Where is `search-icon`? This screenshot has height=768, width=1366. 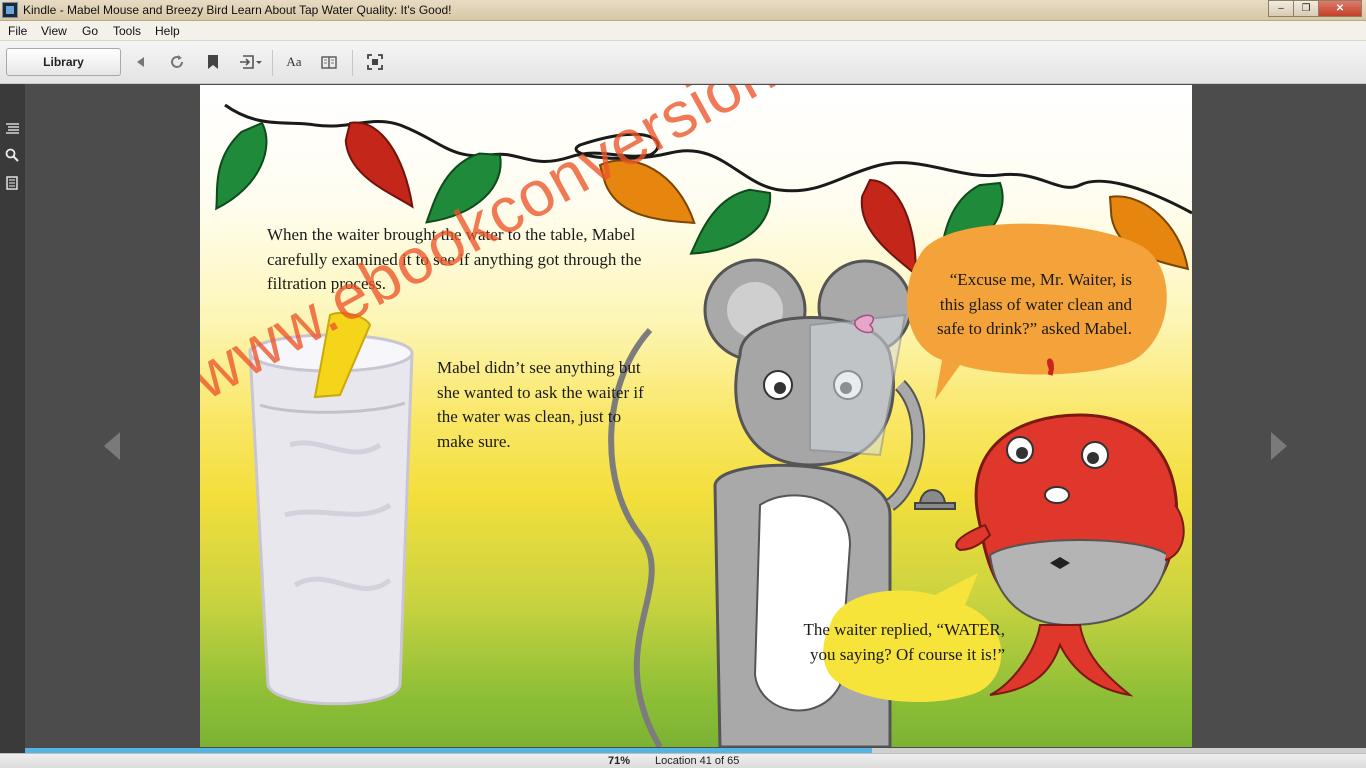
search-icon is located at coordinates (12, 155).